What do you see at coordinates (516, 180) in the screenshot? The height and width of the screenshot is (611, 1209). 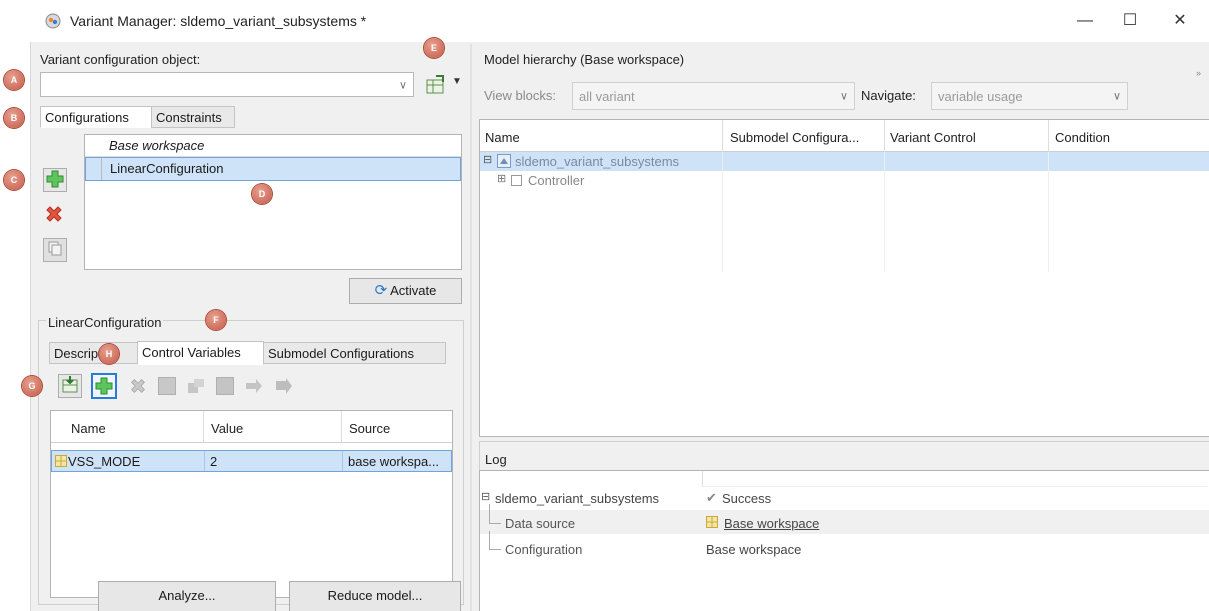 I see `subsystem-icon` at bounding box center [516, 180].